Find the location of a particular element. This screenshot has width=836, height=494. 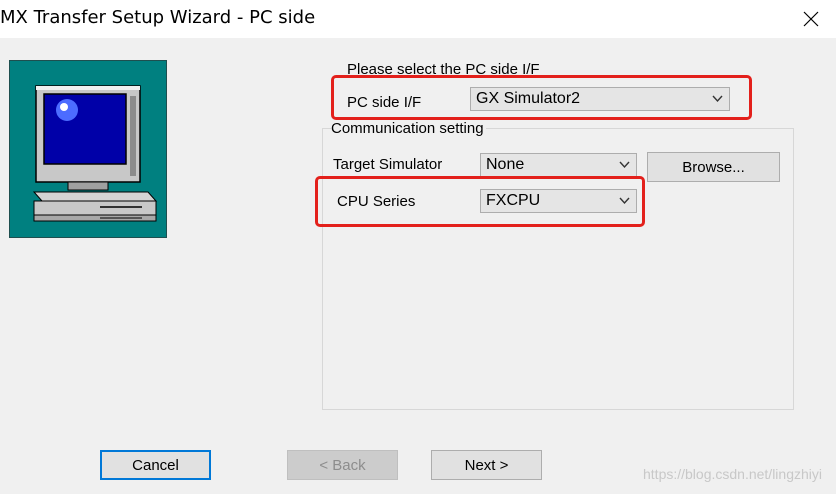

cancel-button: Cancel is located at coordinates (155, 465).